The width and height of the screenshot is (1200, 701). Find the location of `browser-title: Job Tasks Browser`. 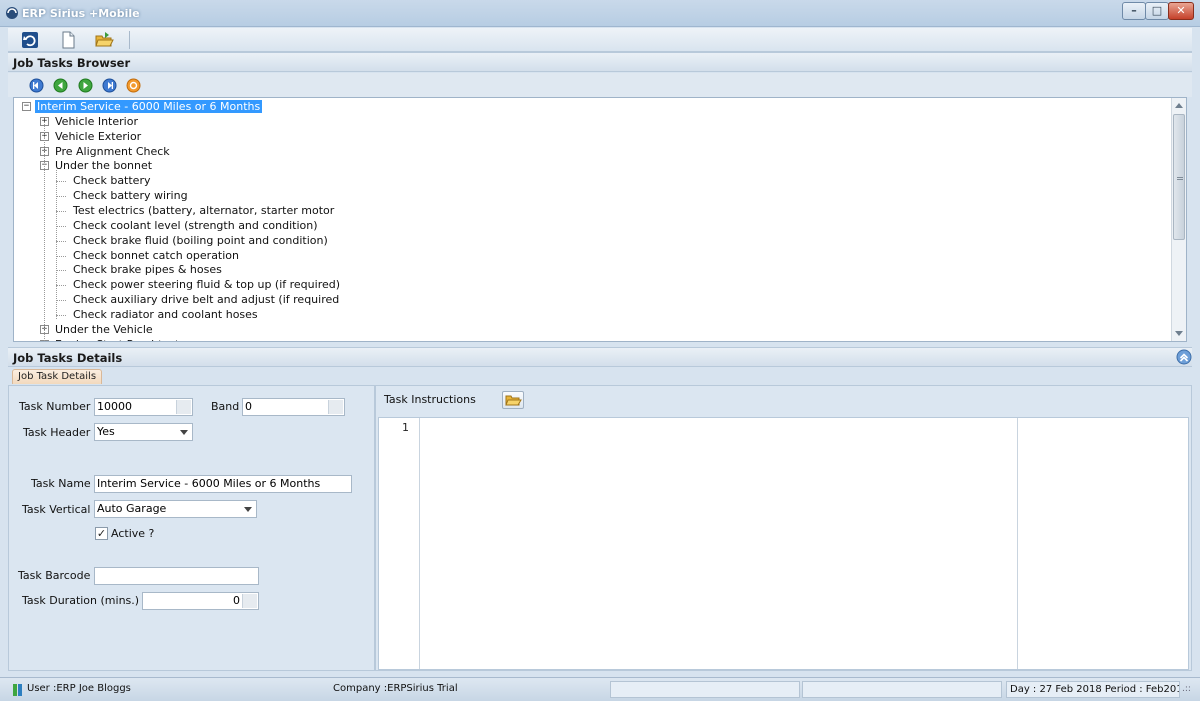

browser-title: Job Tasks Browser is located at coordinates (72, 63).